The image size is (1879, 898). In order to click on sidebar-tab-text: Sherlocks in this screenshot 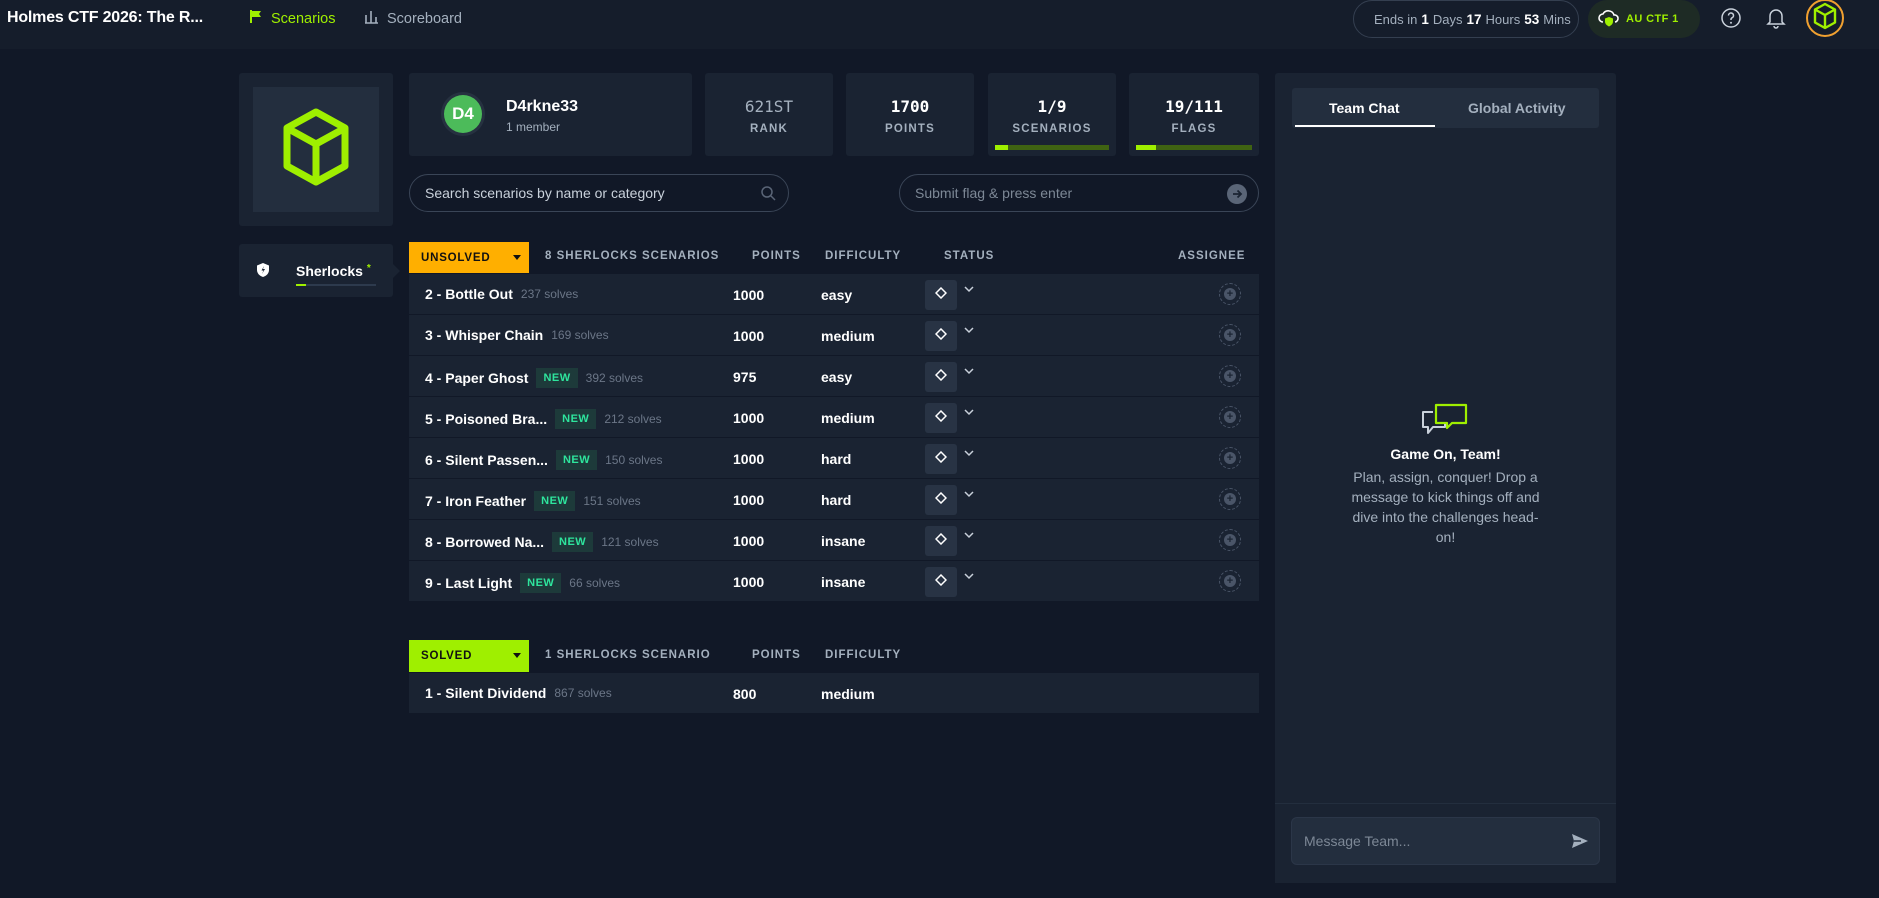, I will do `click(329, 271)`.